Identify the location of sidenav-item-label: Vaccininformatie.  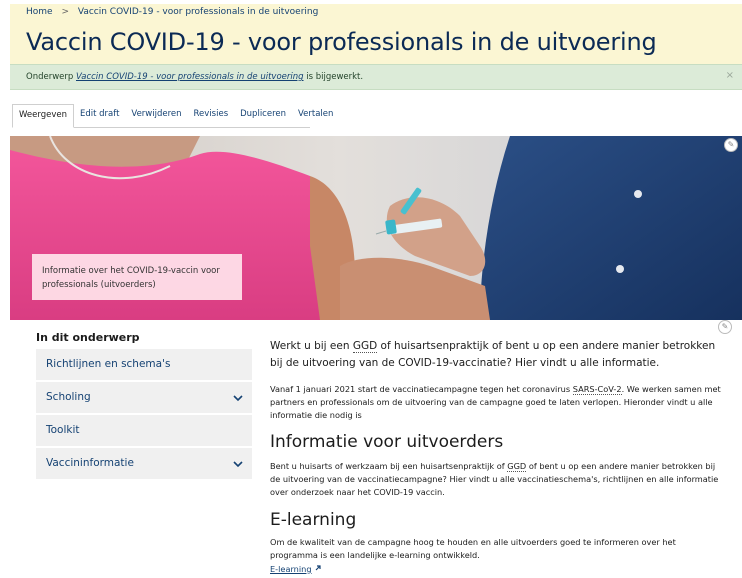
(90, 463).